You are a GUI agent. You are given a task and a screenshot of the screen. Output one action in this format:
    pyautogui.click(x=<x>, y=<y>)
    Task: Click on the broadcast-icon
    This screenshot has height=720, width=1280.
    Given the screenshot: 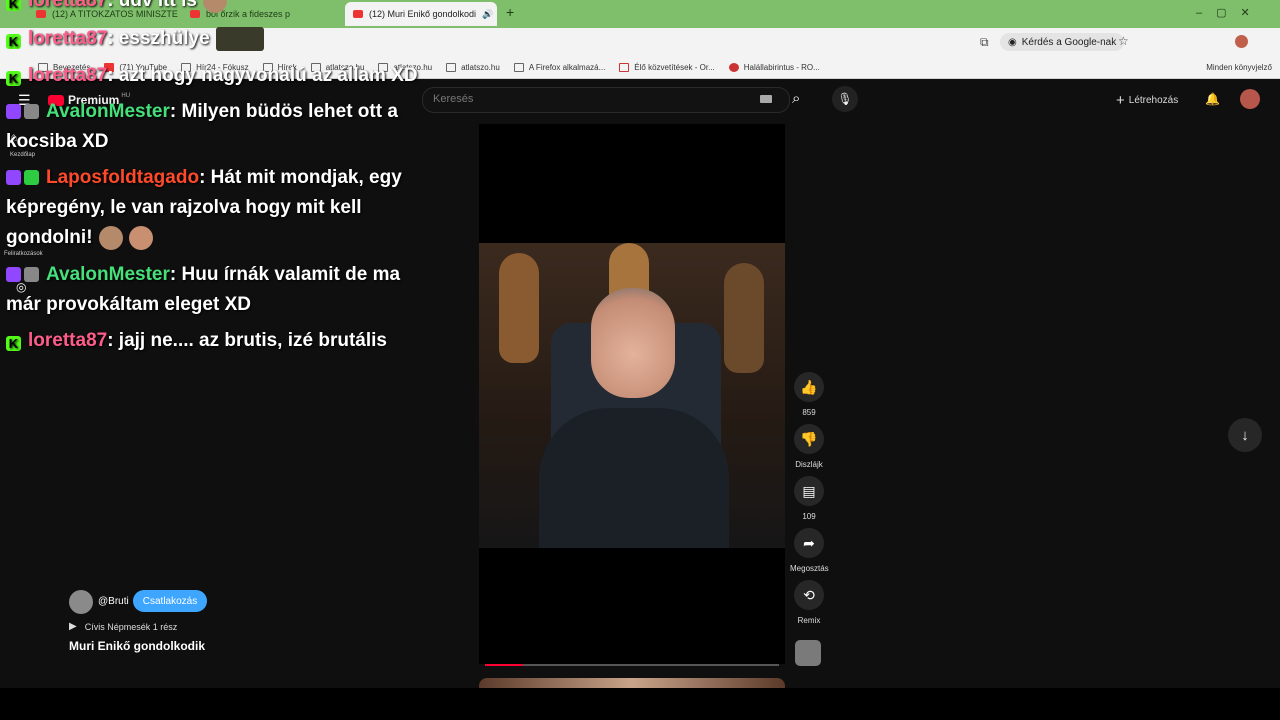 What is the action you would take?
    pyautogui.click(x=624, y=67)
    